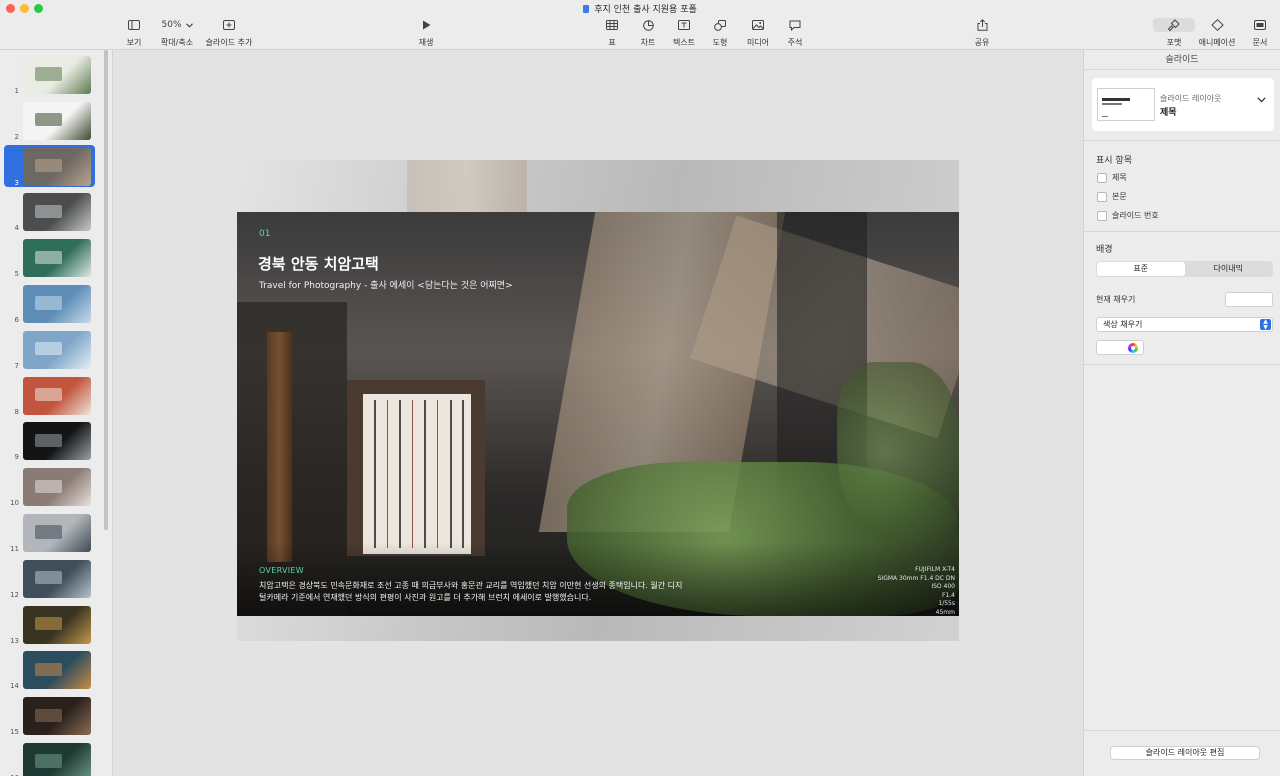  Describe the element at coordinates (1116, 299) in the screenshot. I see `current-fill-label: 현재 채우기` at that location.